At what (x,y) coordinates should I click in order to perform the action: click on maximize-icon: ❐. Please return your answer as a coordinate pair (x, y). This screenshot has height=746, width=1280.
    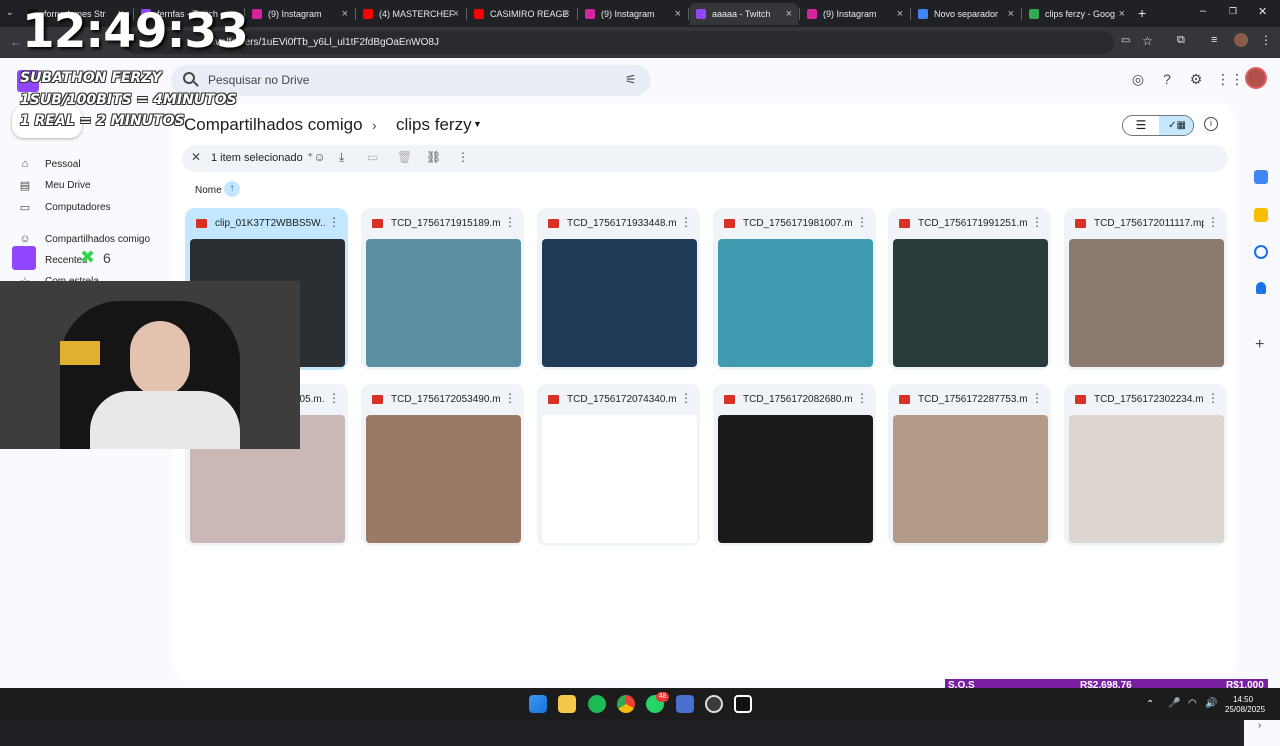
    Looking at the image, I should click on (1233, 11).